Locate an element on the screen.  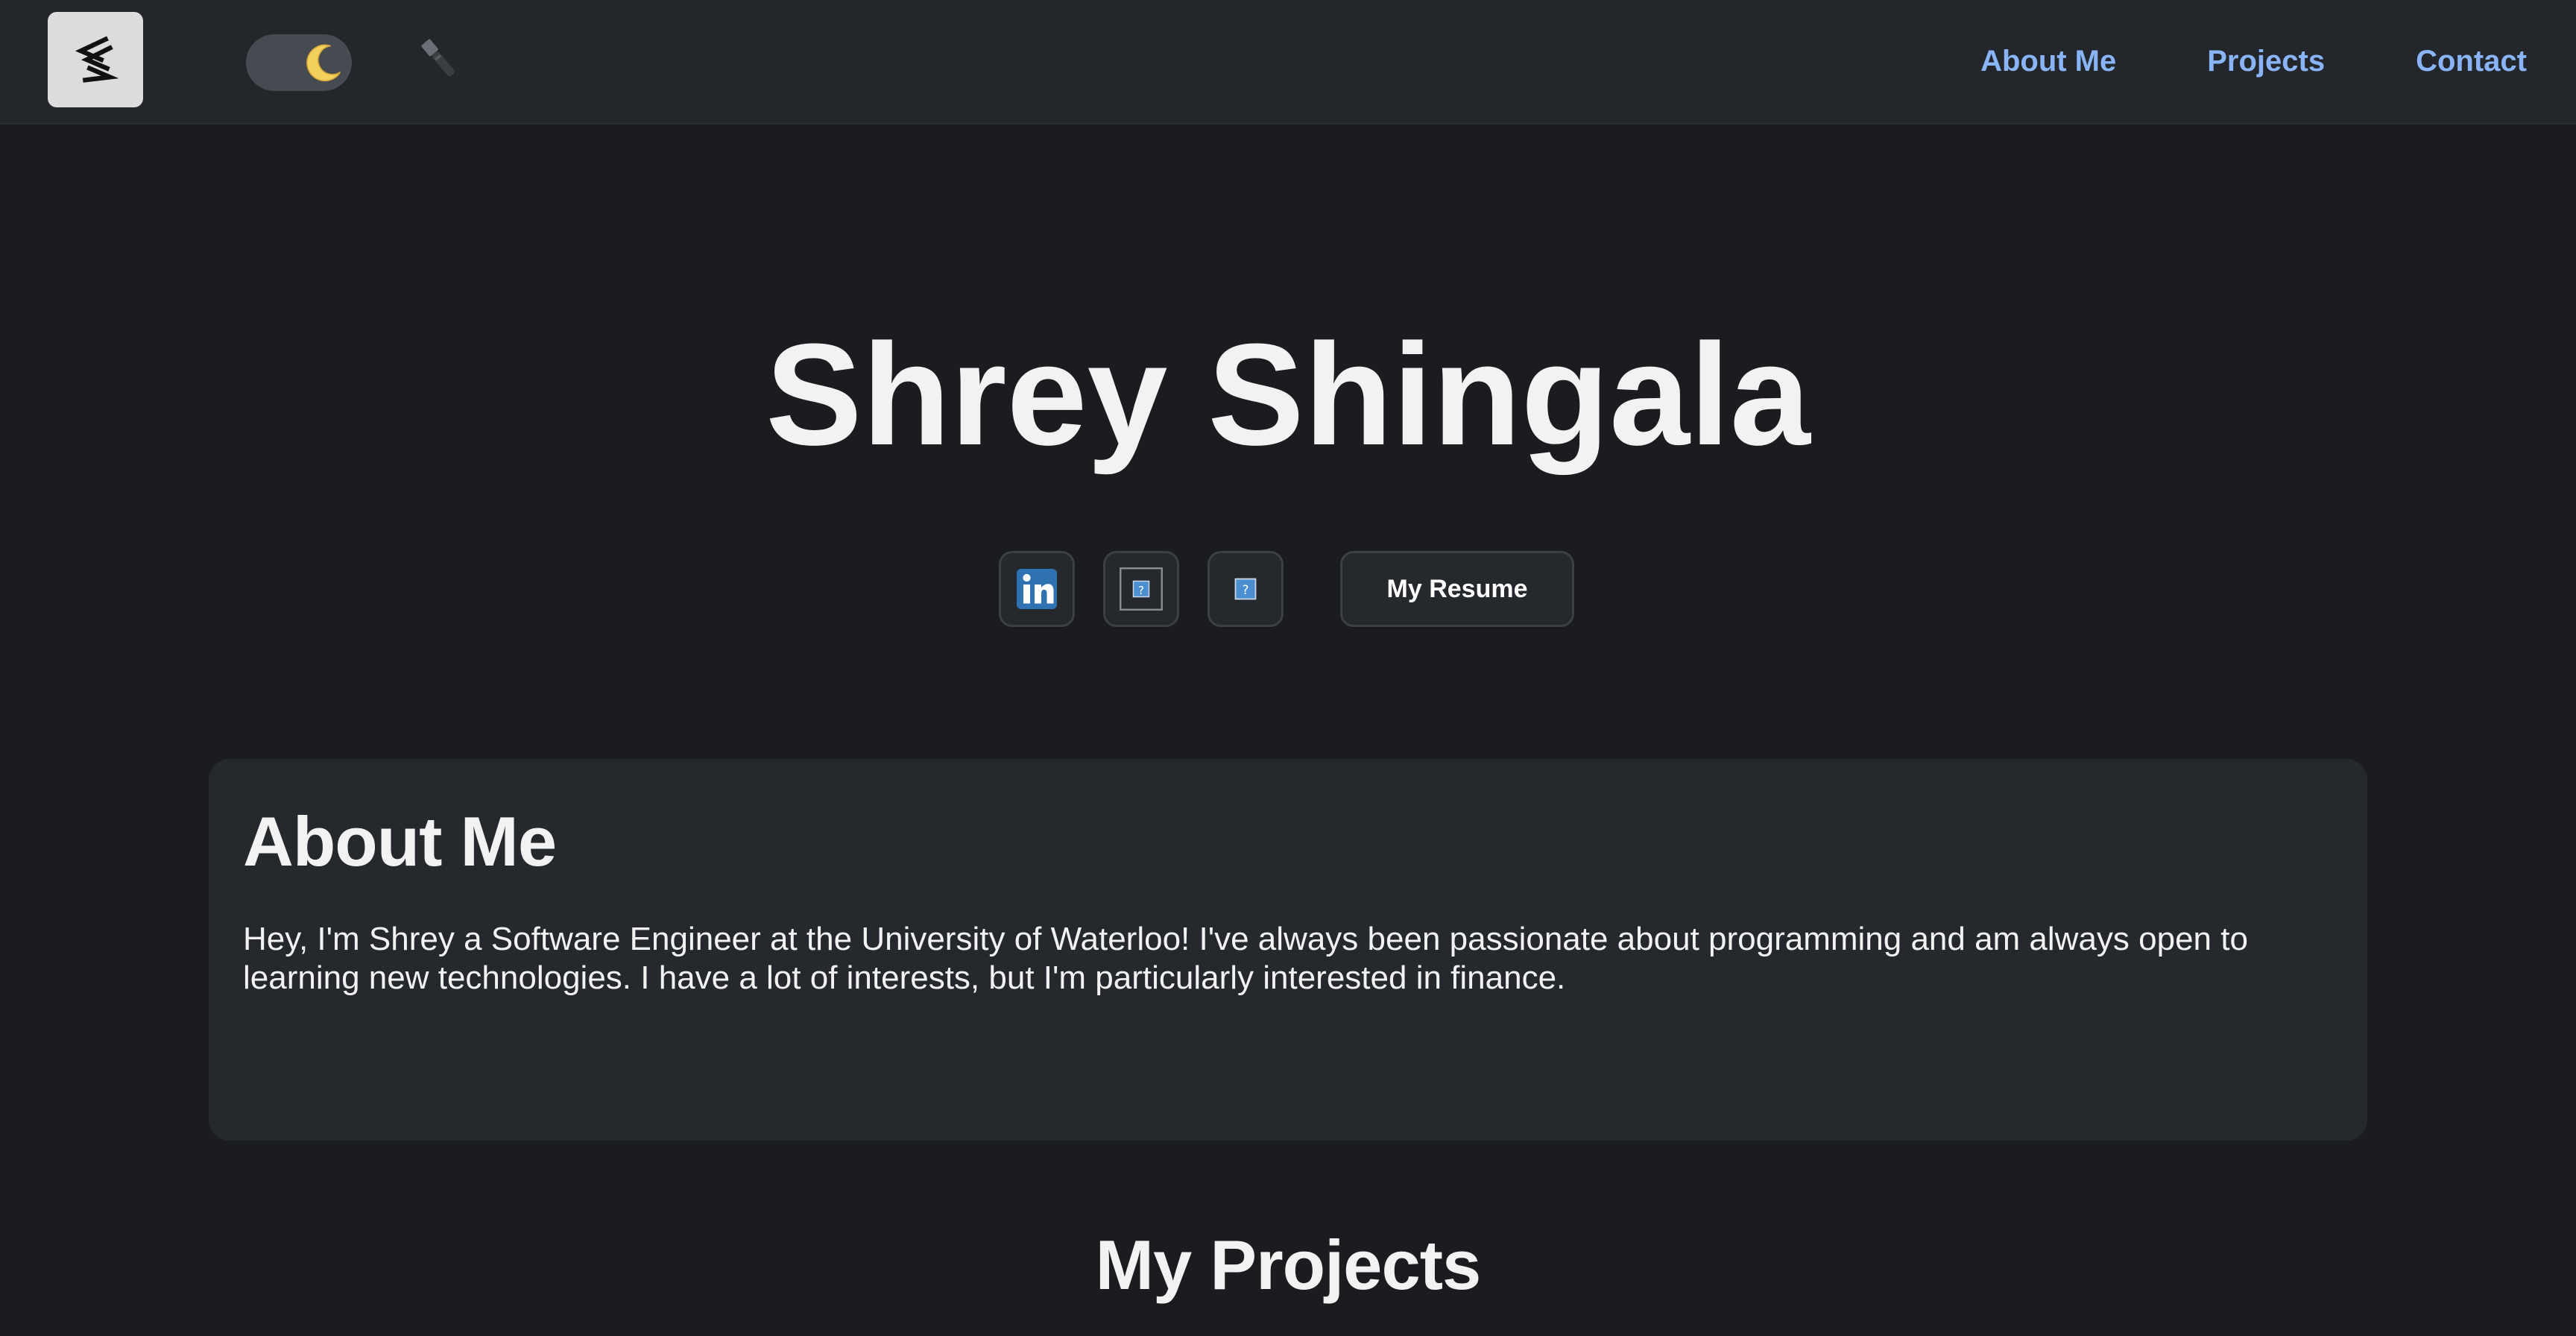
flashlight-icon is located at coordinates (438, 58).